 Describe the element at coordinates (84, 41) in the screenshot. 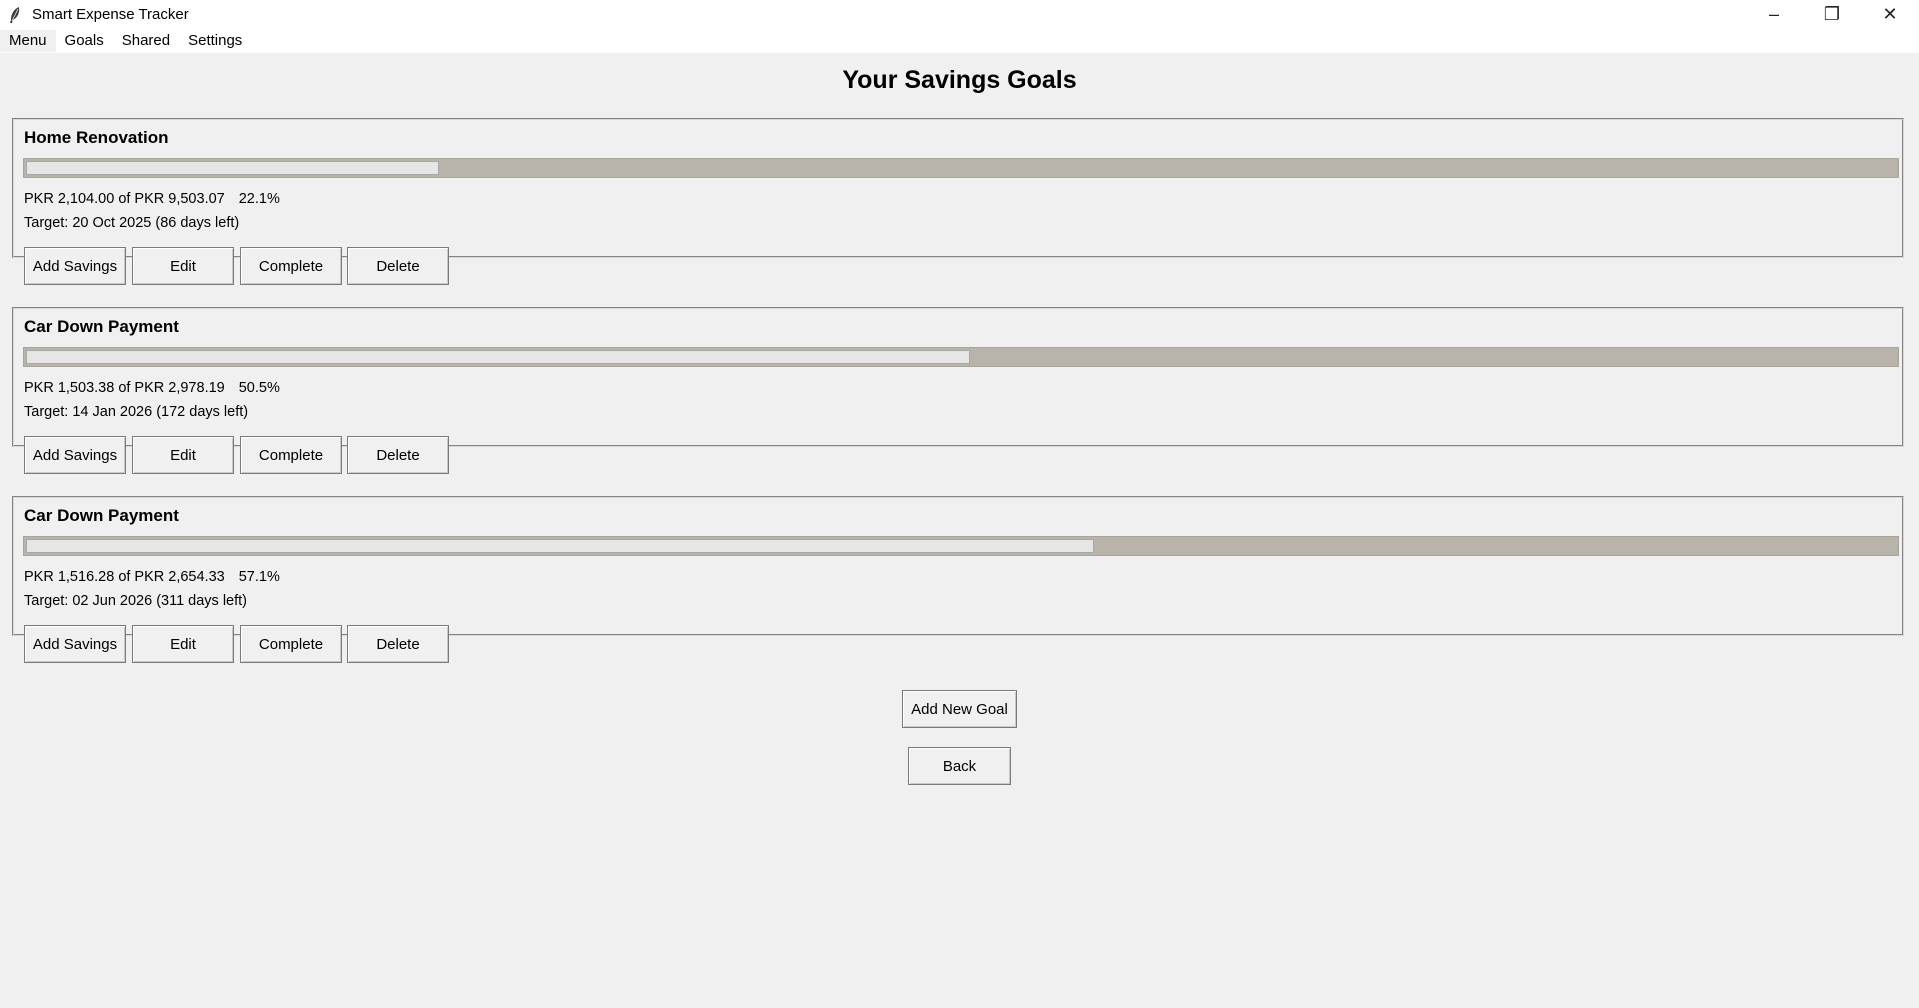

I see `menu-item-goals: Goals` at that location.